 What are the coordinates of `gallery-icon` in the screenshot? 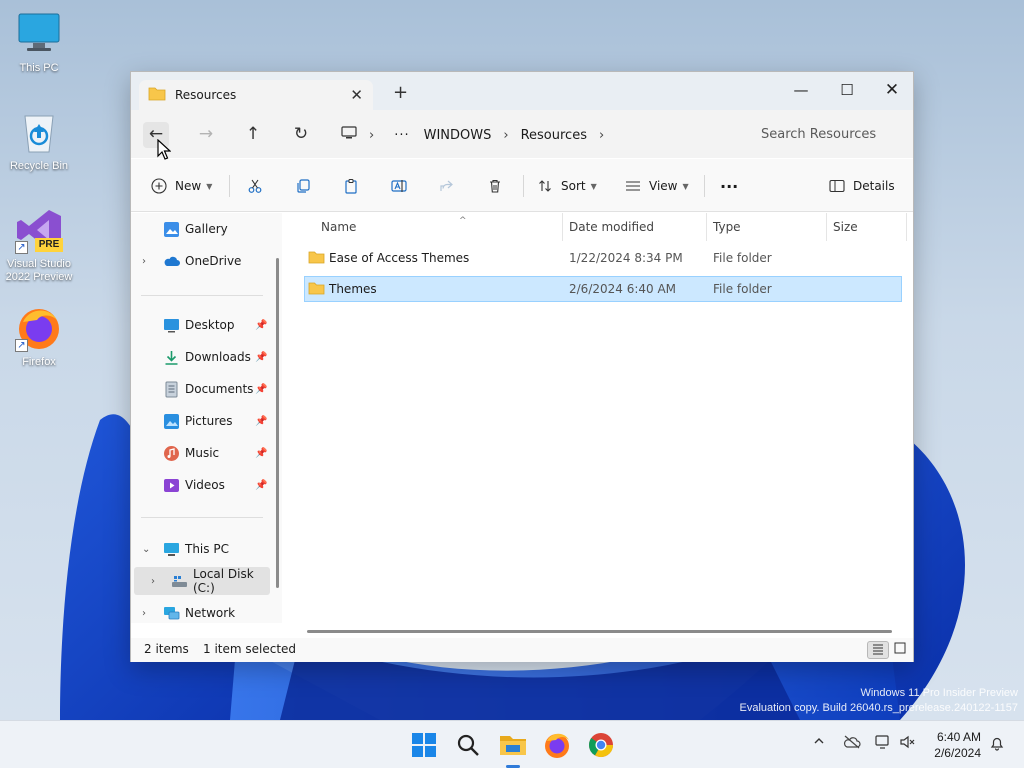 It's located at (171, 229).